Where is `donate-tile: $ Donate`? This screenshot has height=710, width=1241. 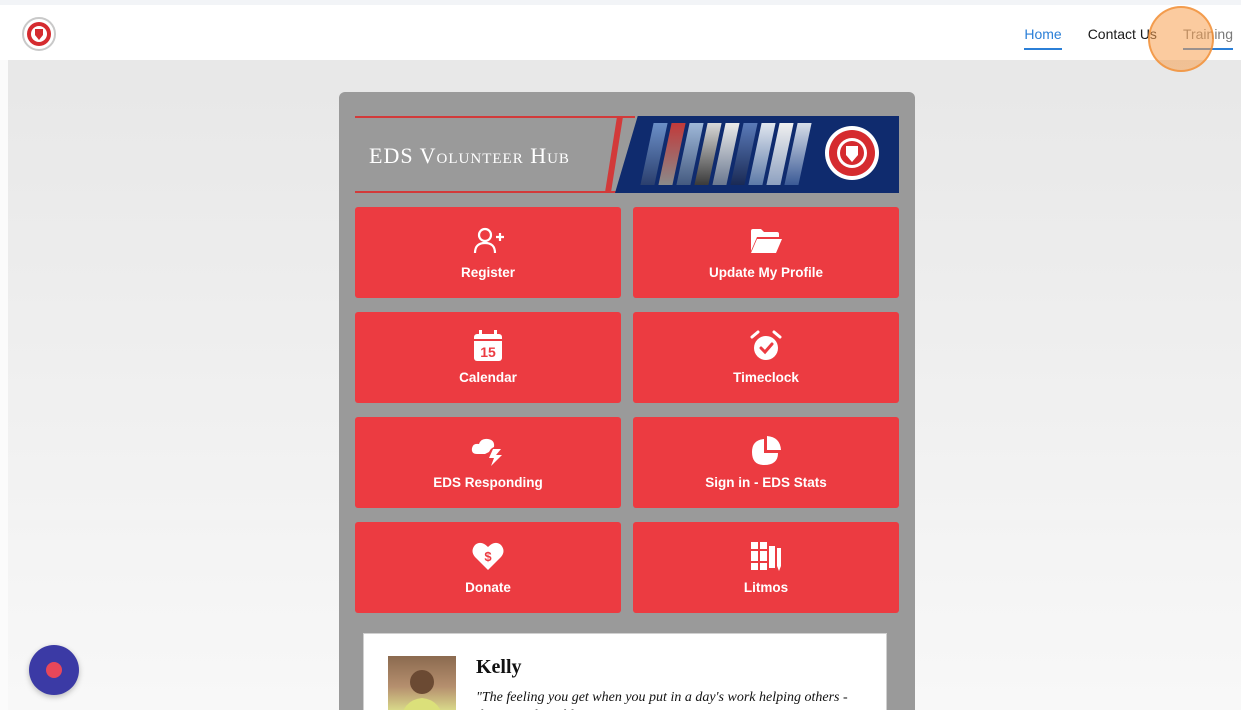 donate-tile: $ Donate is located at coordinates (488, 567).